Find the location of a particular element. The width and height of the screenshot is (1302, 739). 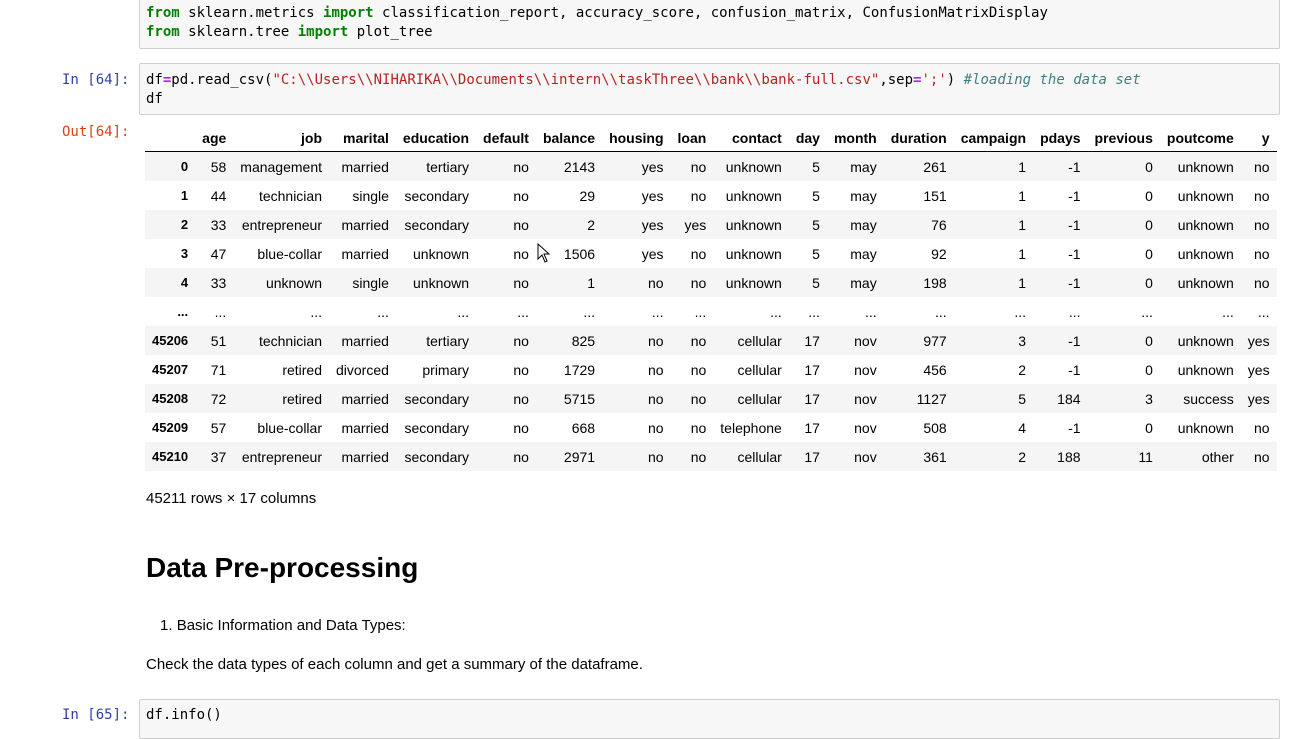

table-cell: 668 is located at coordinates (583, 427).